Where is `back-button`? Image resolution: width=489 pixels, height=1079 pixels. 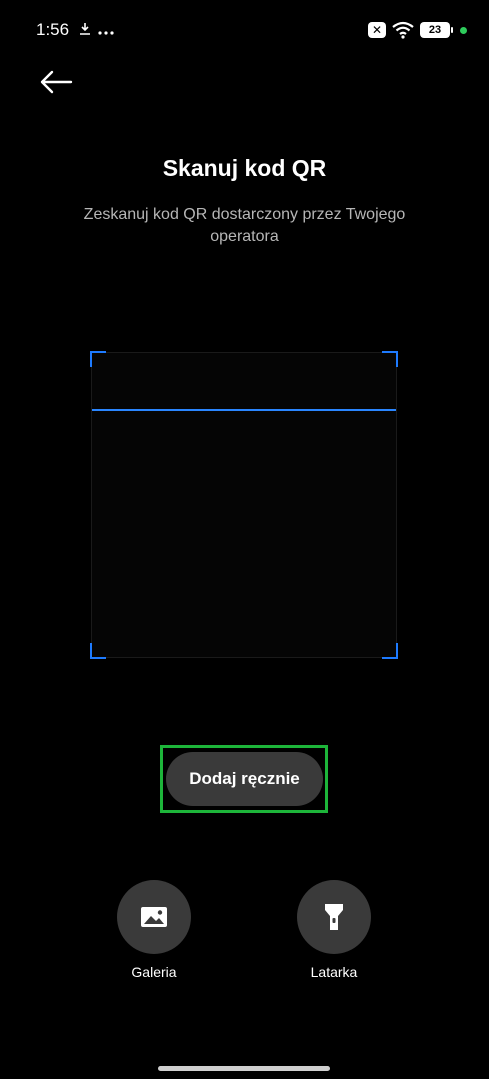 back-button is located at coordinates (56, 82).